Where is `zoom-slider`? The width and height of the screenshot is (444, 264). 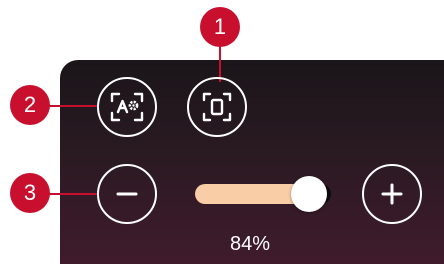
zoom-slider is located at coordinates (263, 194).